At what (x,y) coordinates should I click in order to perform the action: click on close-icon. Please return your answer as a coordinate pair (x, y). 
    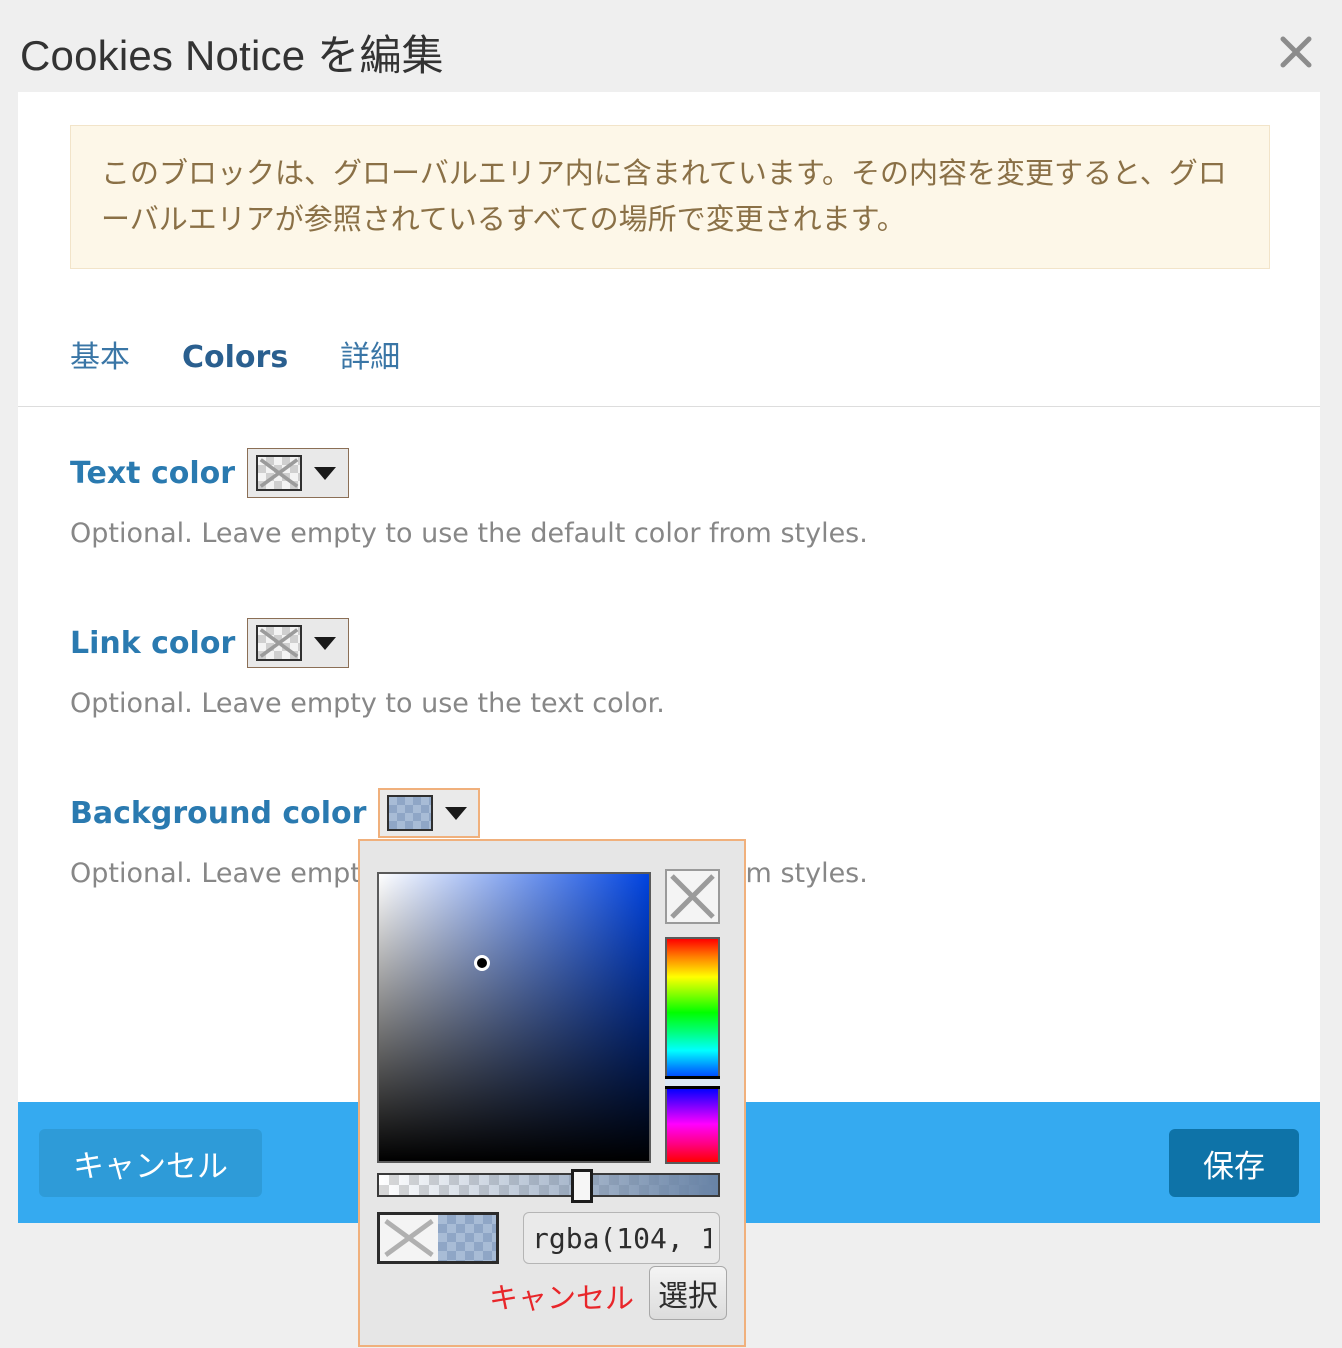
    Looking at the image, I should click on (1296, 52).